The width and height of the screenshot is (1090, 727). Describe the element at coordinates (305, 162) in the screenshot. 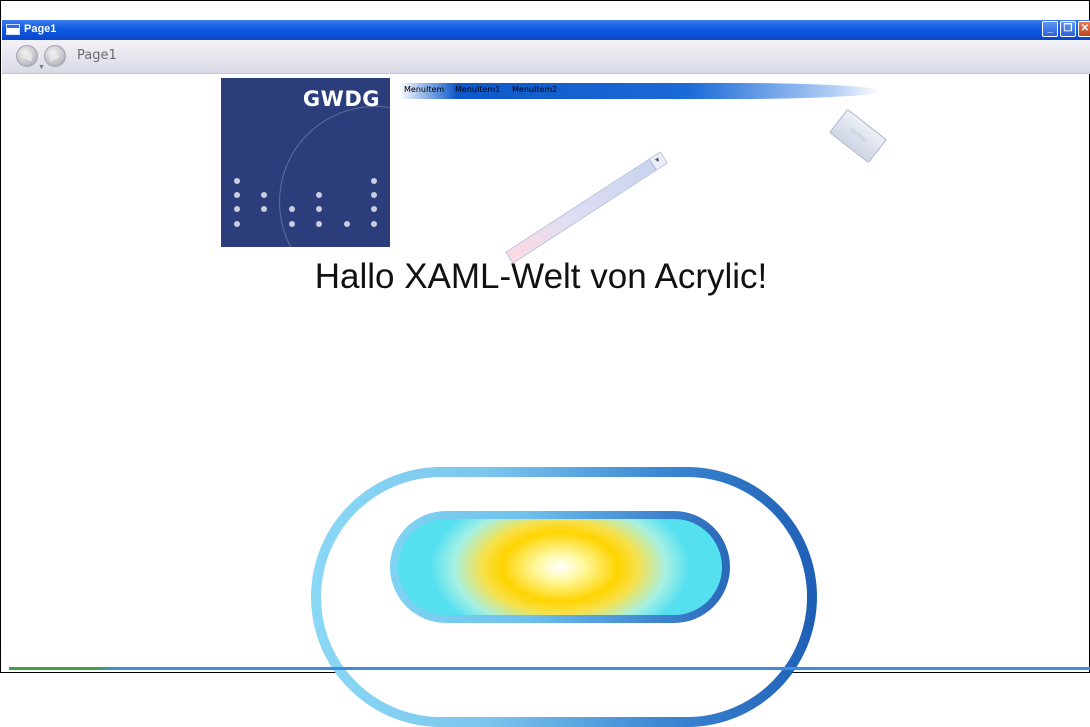

I see `gwdg-logo: GWDG` at that location.